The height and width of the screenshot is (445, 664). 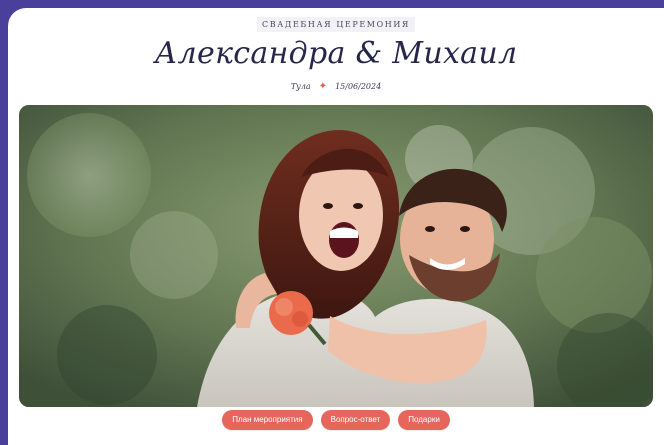 I want to click on ceremony-eyebrow: СВАДЕБНАЯ ЦЕРЕМОНИЯ, so click(x=336, y=24).